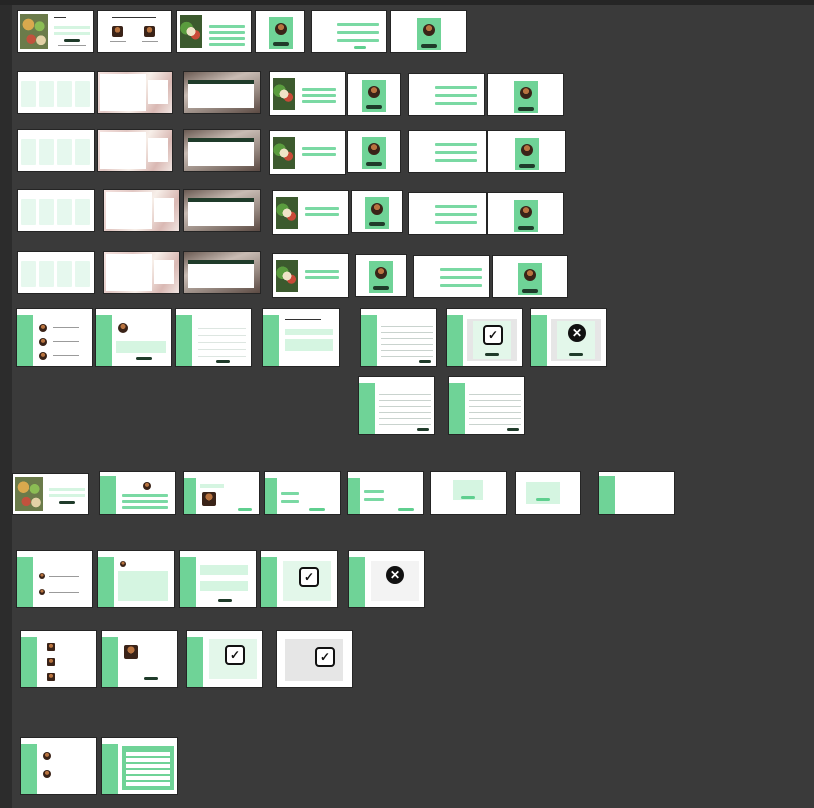  Describe the element at coordinates (139, 659) in the screenshot. I see `frame-appointment-detail` at that location.